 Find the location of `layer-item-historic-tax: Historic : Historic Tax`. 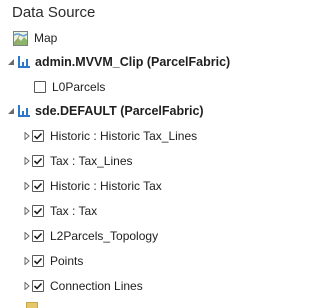

layer-item-historic-tax: Historic : Historic Tax is located at coordinates (144, 186).